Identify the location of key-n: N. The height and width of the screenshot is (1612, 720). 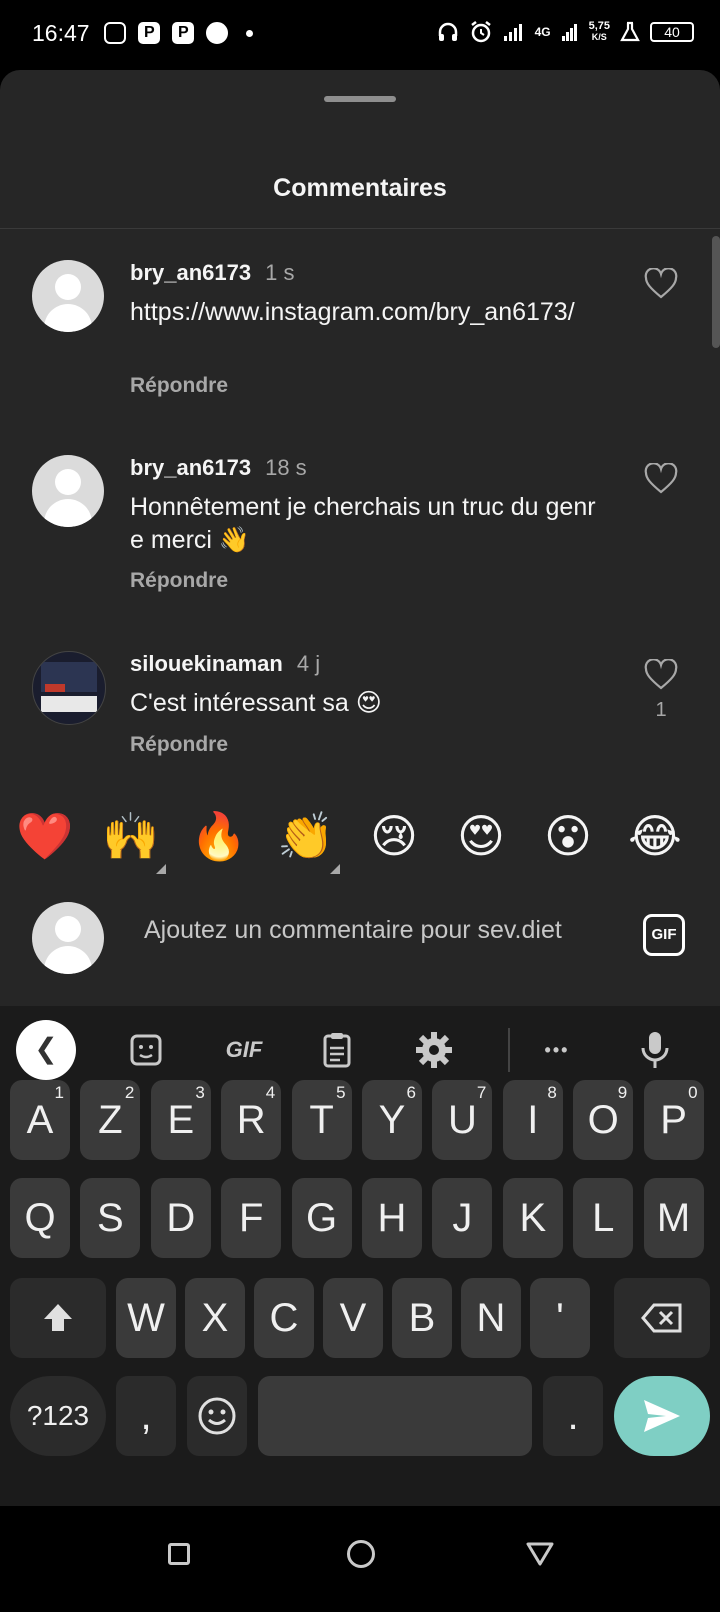
(491, 1318).